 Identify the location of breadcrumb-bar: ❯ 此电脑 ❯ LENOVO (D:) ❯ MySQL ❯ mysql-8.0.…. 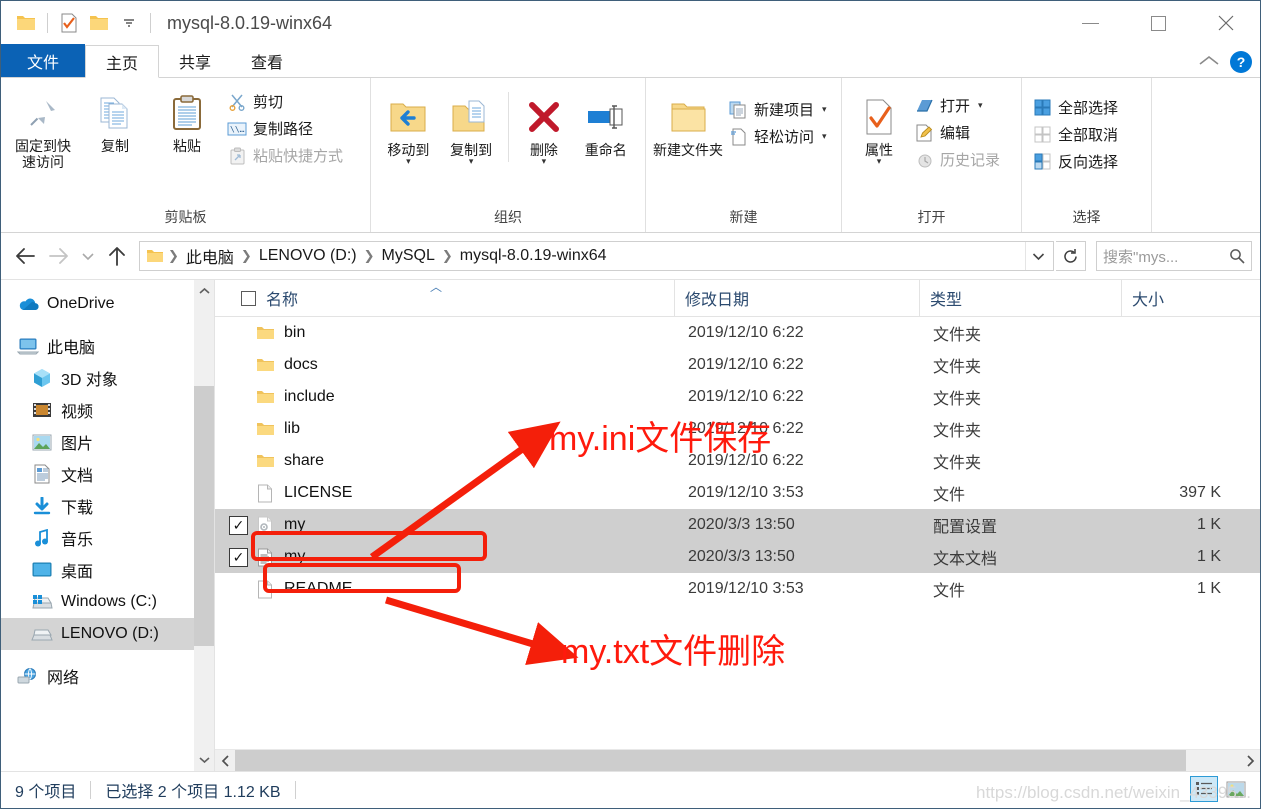
(596, 256).